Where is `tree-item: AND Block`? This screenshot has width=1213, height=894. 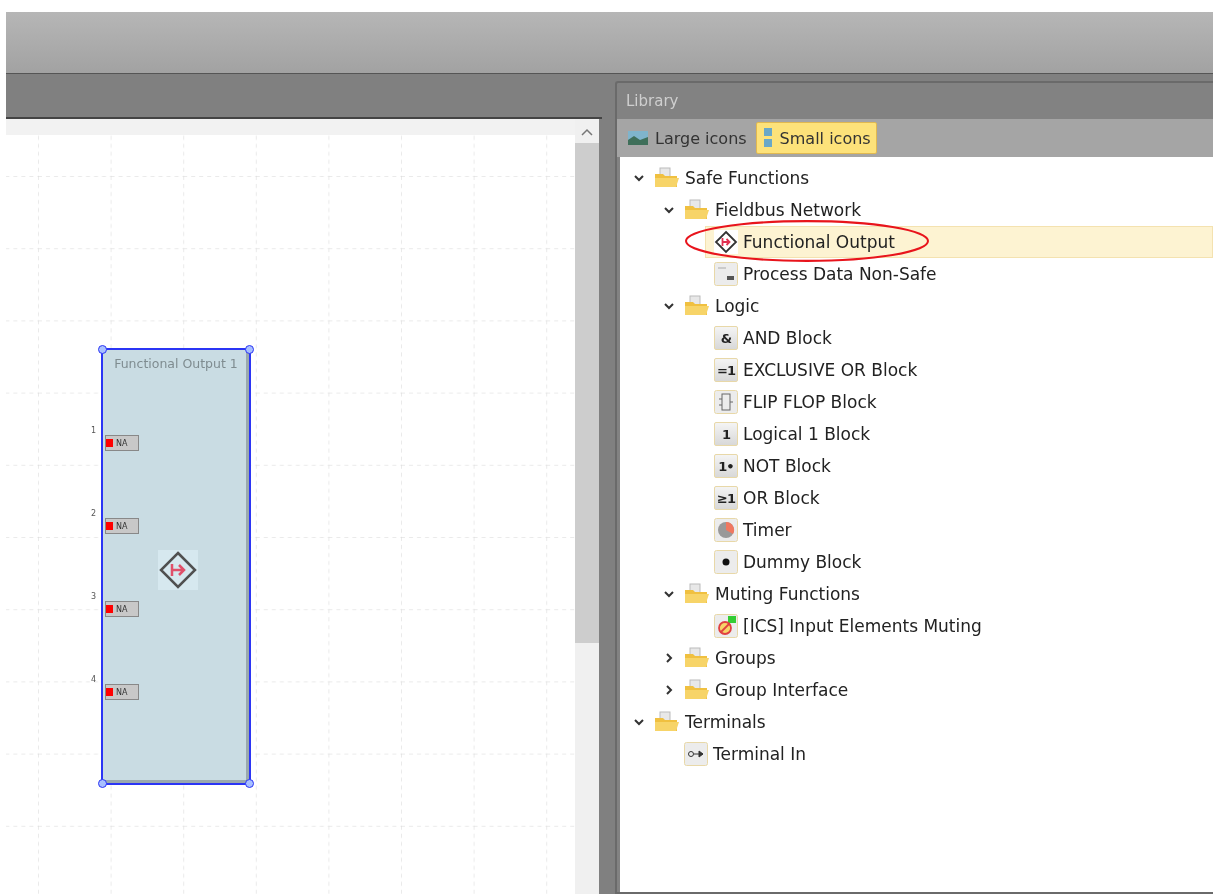
tree-item: AND Block is located at coordinates (787, 338).